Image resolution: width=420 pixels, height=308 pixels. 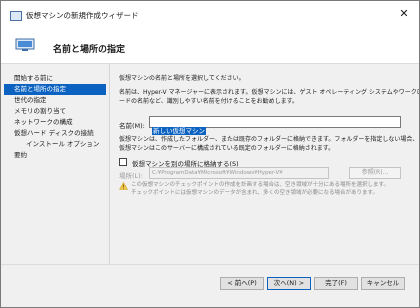 What do you see at coordinates (55, 111) in the screenshot?
I see `nav-step-memory: メモリの割り当て` at bounding box center [55, 111].